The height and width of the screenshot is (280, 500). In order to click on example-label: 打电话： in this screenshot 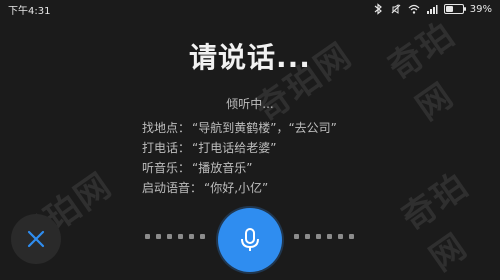, I will do `click(166, 148)`.